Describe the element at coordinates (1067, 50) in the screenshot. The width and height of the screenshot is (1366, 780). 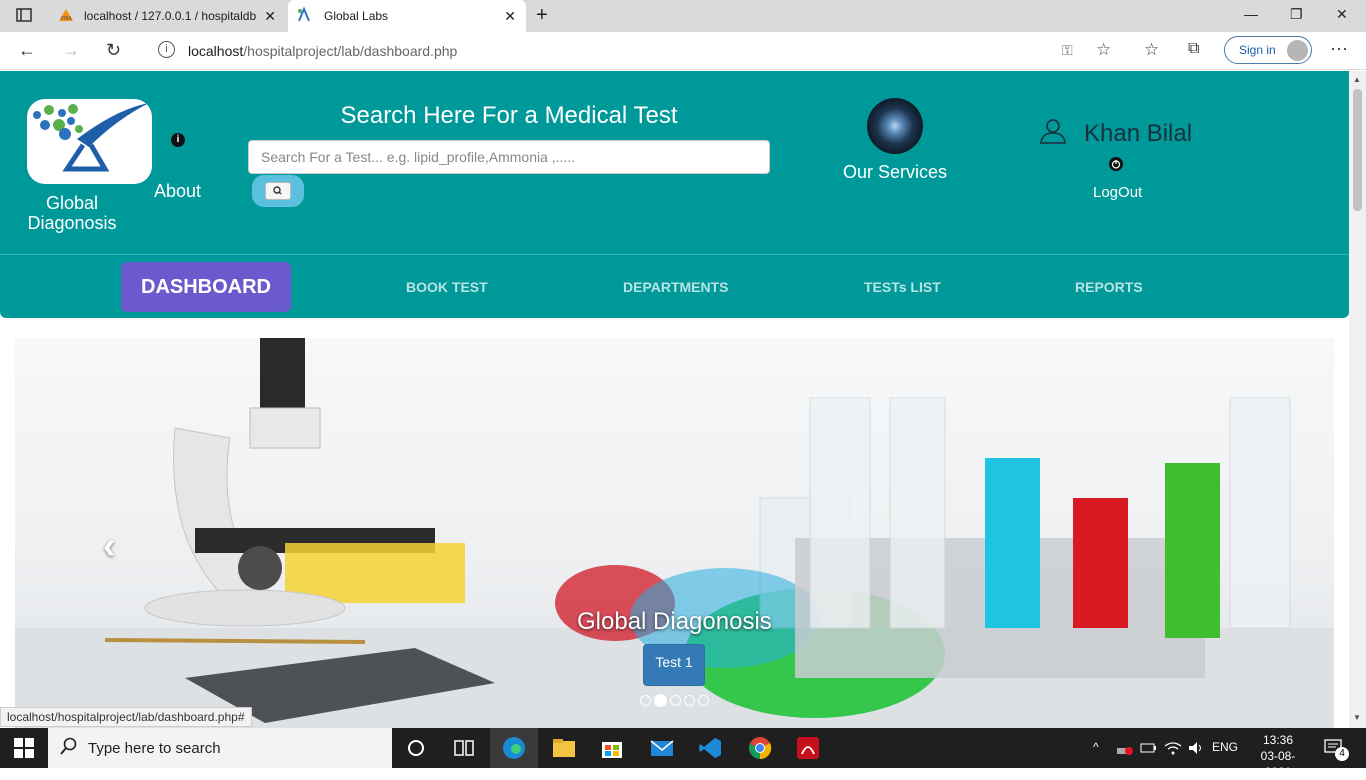
I see `key-icon: ⚿` at that location.